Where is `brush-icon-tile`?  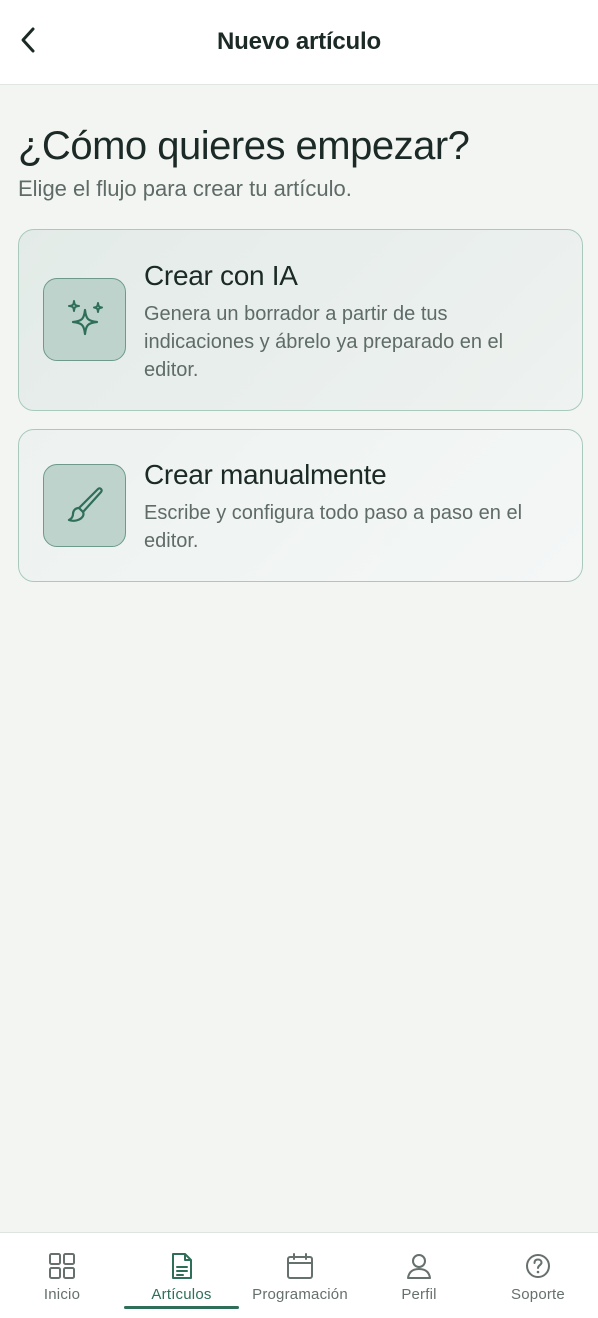
brush-icon-tile is located at coordinates (84, 505).